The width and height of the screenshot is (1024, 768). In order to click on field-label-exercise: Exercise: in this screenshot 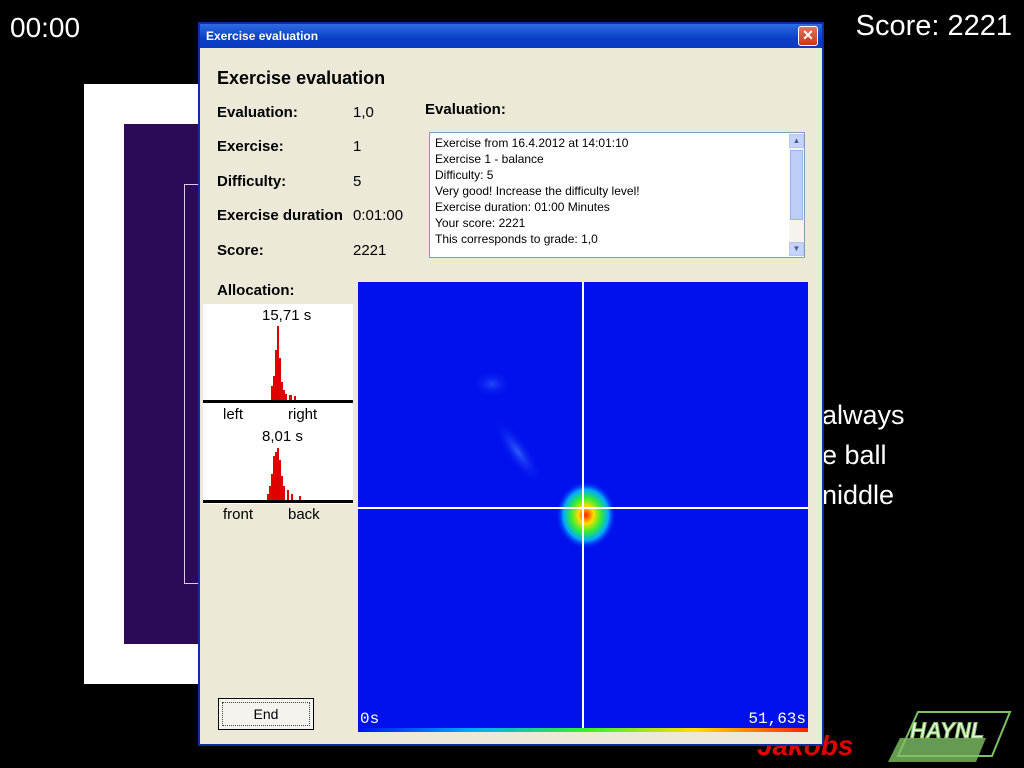, I will do `click(250, 146)`.